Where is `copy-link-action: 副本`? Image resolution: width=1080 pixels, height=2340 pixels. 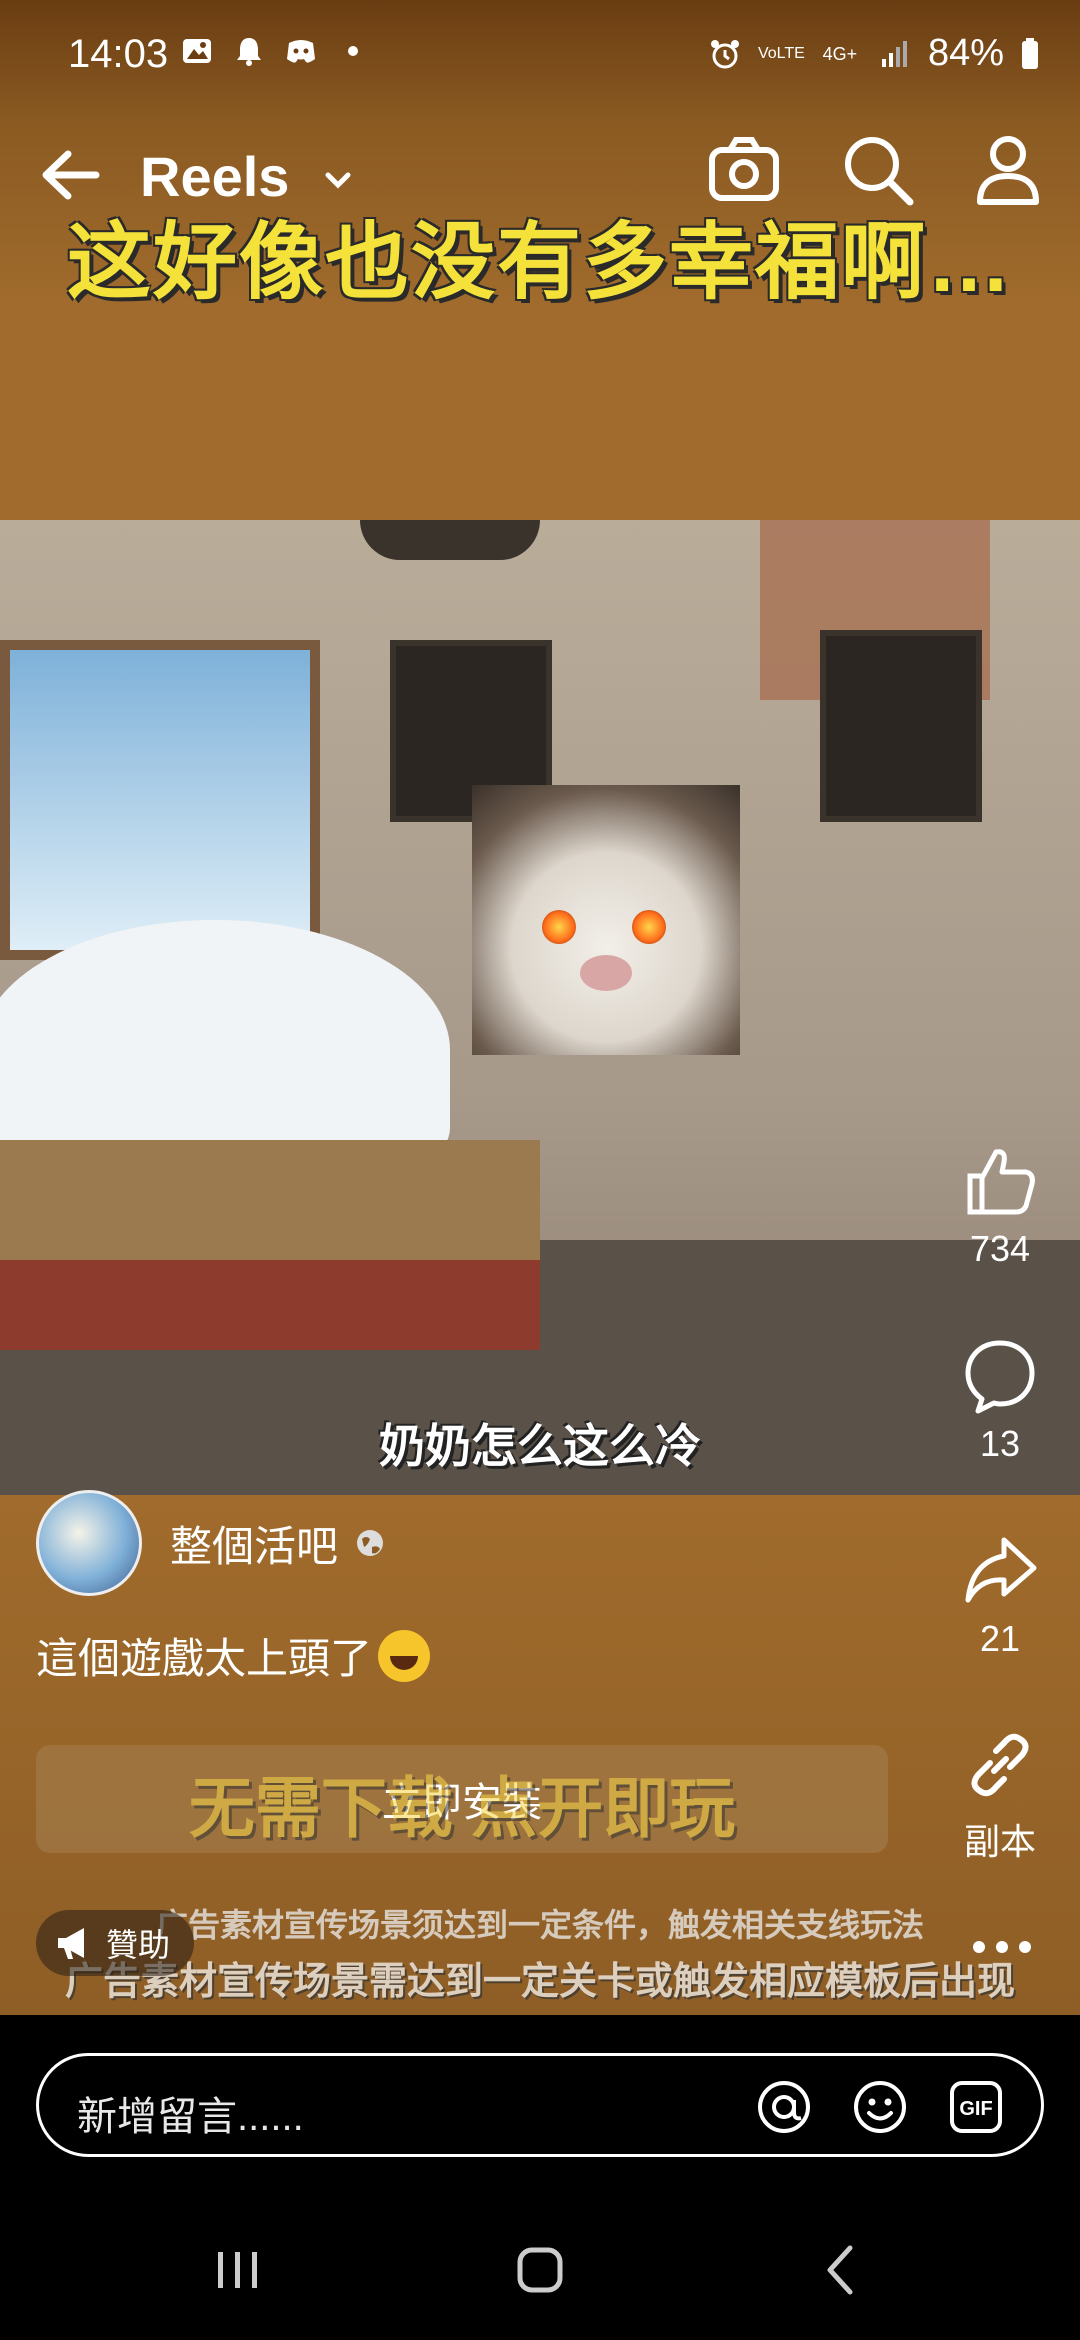 copy-link-action: 副本 is located at coordinates (1000, 1795).